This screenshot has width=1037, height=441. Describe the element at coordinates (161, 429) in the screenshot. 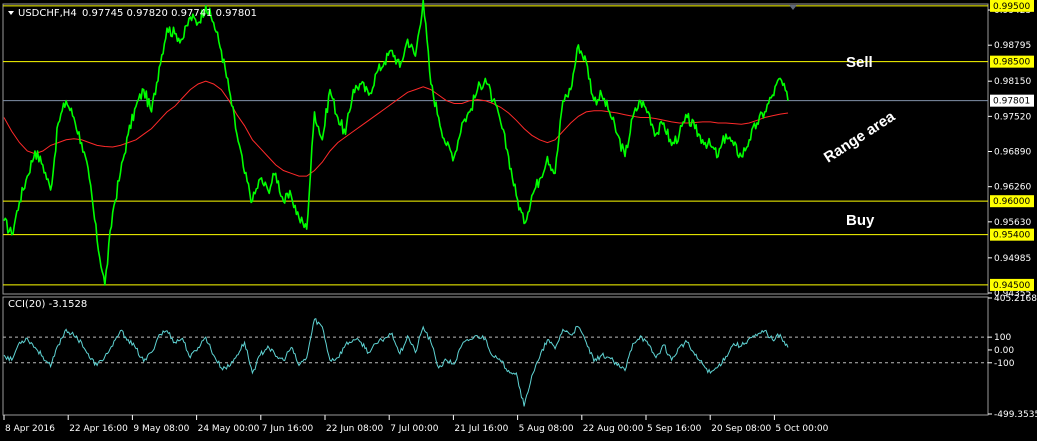

I see `time-tick-label-2: 9 May 08:00` at that location.